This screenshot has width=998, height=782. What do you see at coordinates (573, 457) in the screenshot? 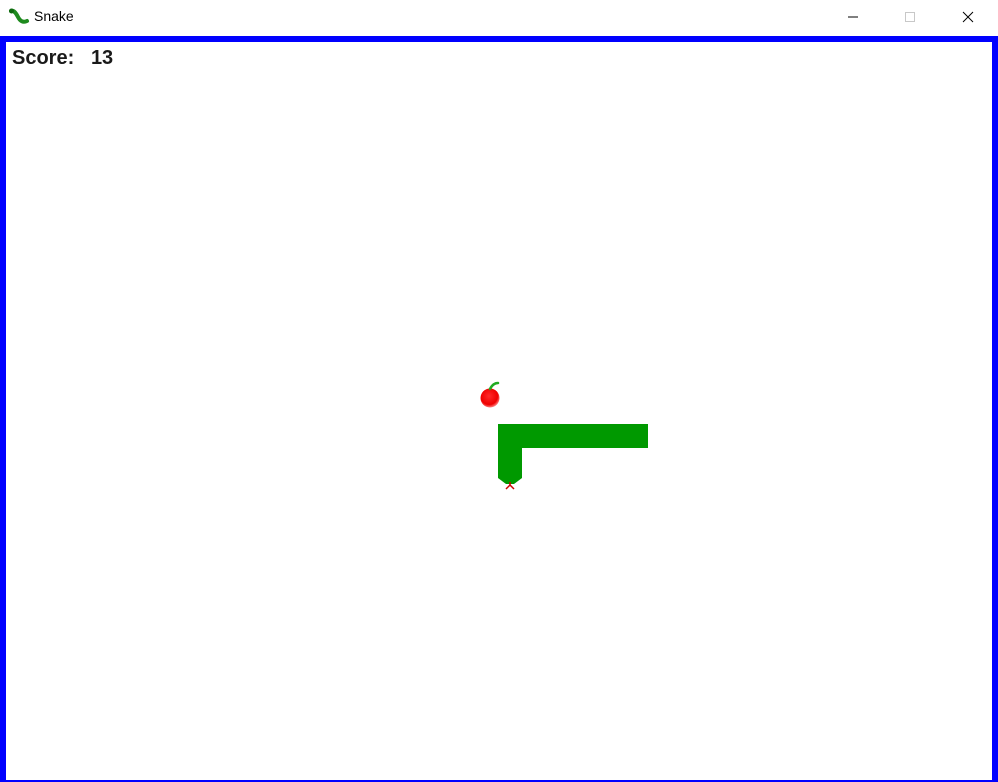
I see `snake` at bounding box center [573, 457].